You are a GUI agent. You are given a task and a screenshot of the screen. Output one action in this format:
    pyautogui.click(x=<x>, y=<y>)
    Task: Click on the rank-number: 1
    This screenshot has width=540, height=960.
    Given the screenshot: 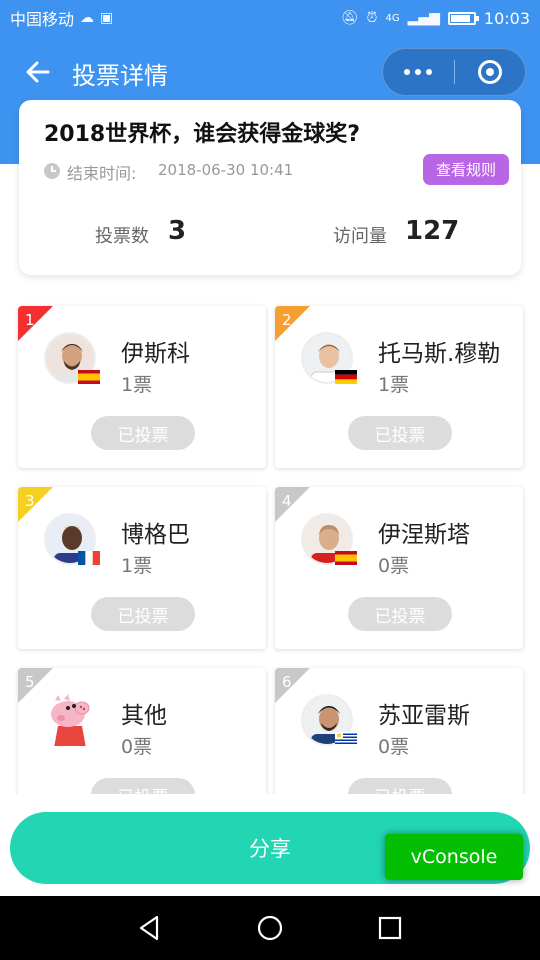 What is the action you would take?
    pyautogui.click(x=30, y=320)
    